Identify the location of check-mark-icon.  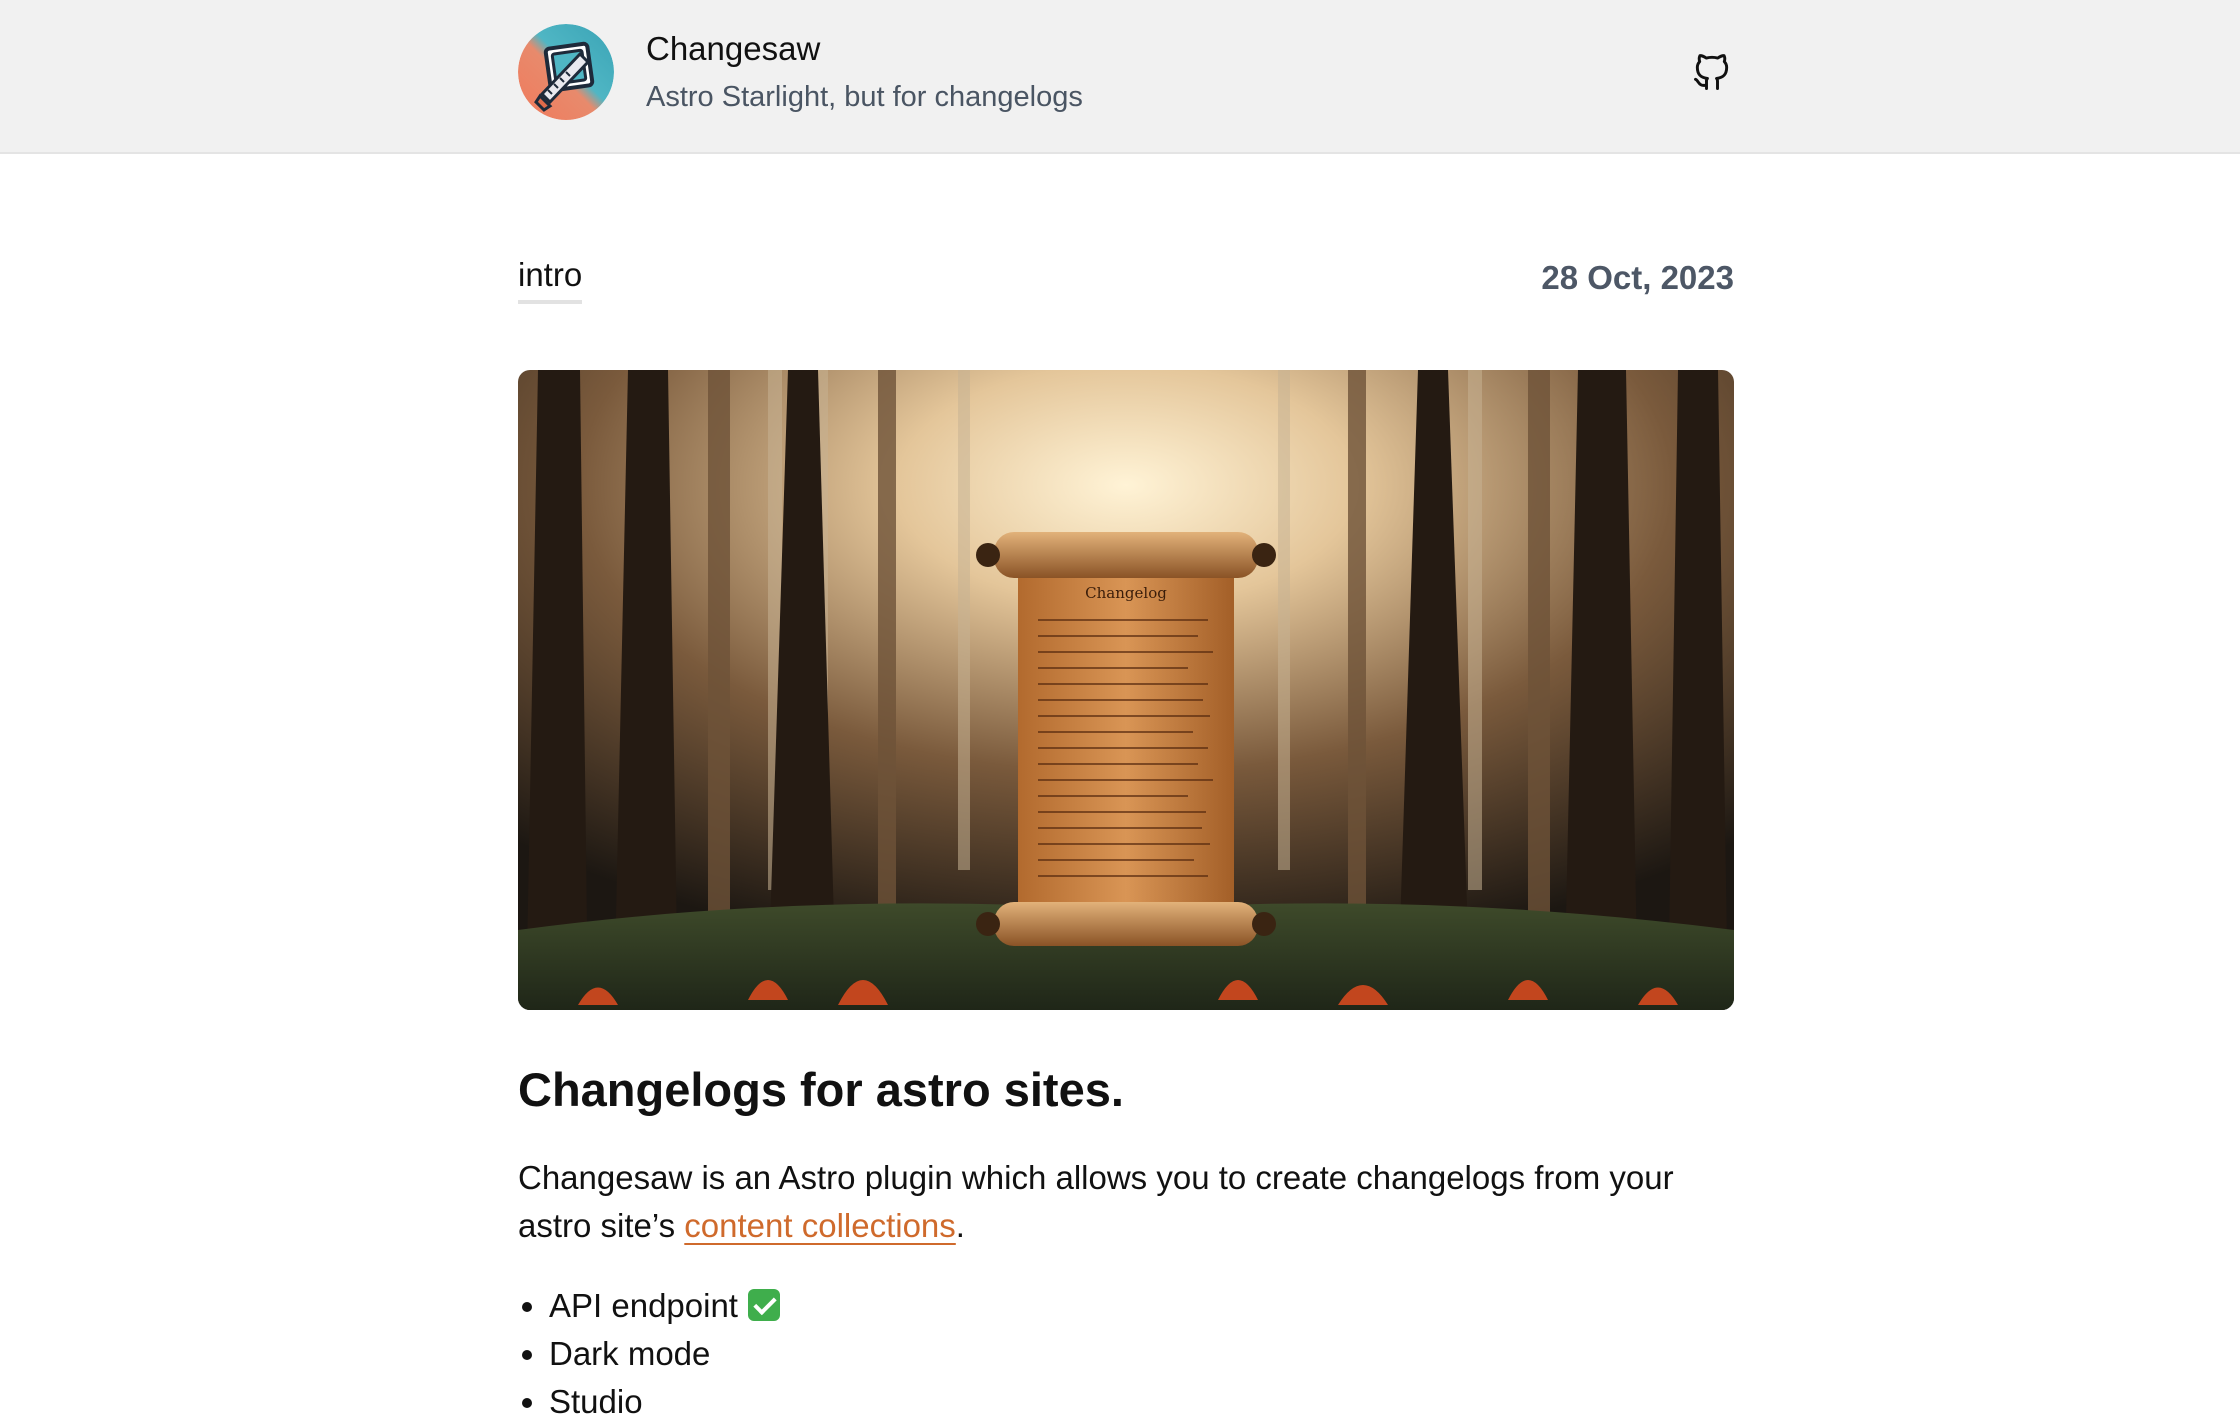
(763, 1305).